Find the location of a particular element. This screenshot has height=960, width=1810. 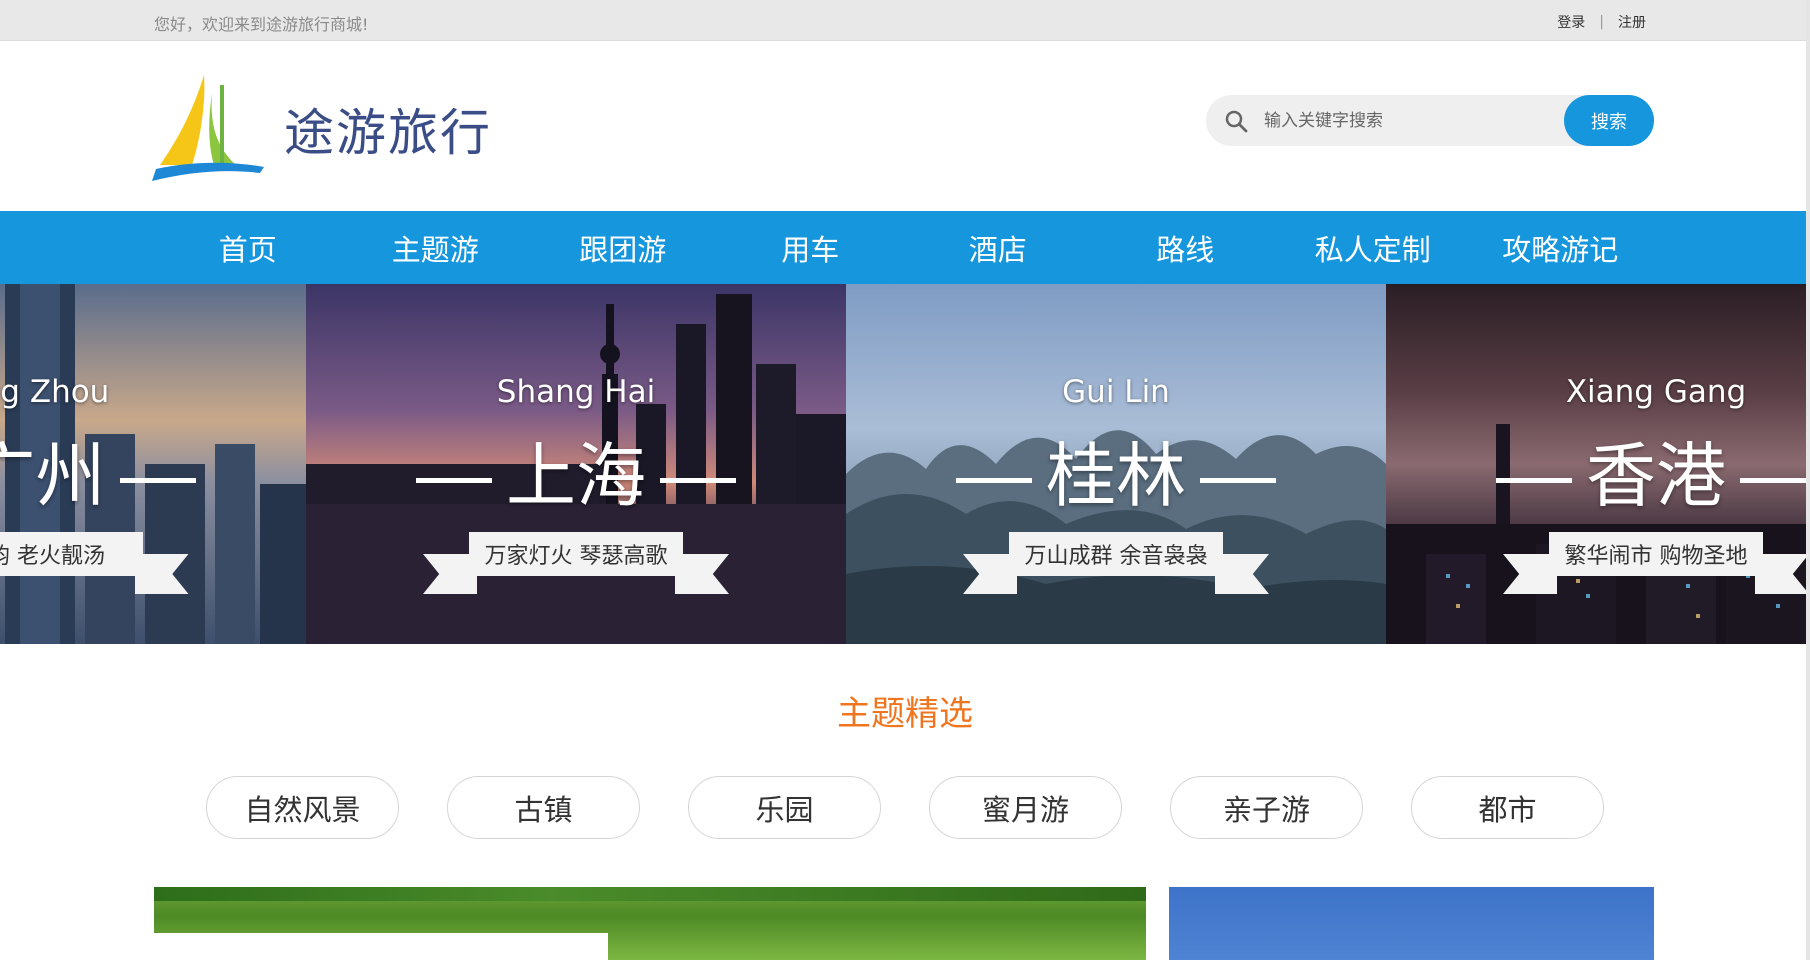

top-bar: 您好，欢迎来到途游旅行商城! 登录 | 注册 is located at coordinates (905, 20).